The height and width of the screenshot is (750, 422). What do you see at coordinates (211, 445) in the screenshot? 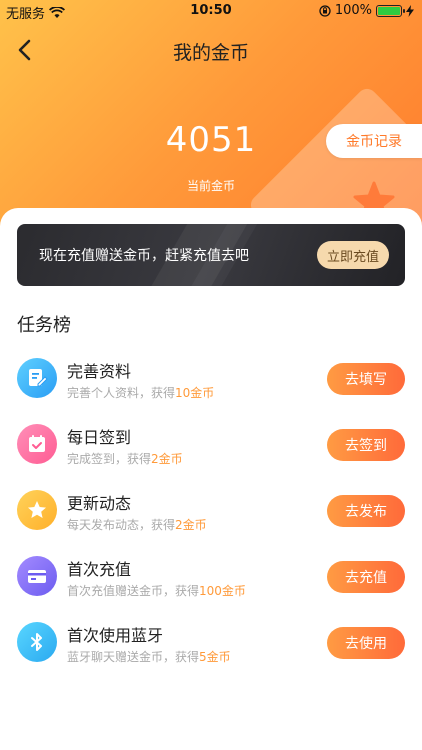
I see `task-item: 每日签到 完成签到，获得2金币 去签到` at bounding box center [211, 445].